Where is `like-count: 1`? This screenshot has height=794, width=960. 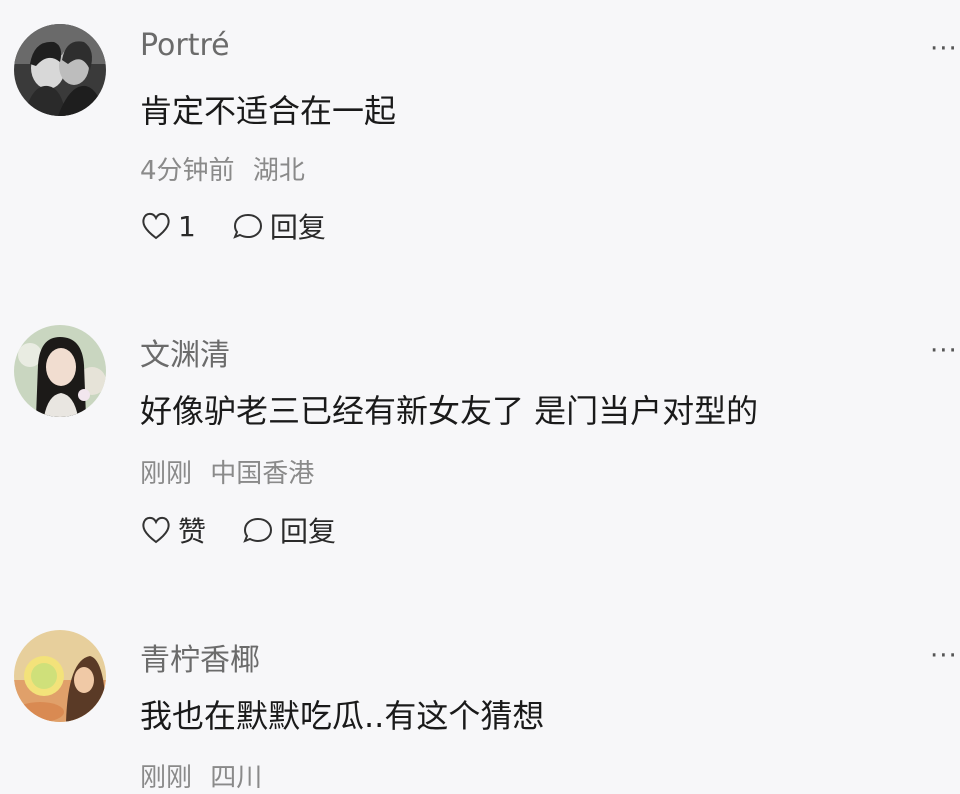 like-count: 1 is located at coordinates (187, 226).